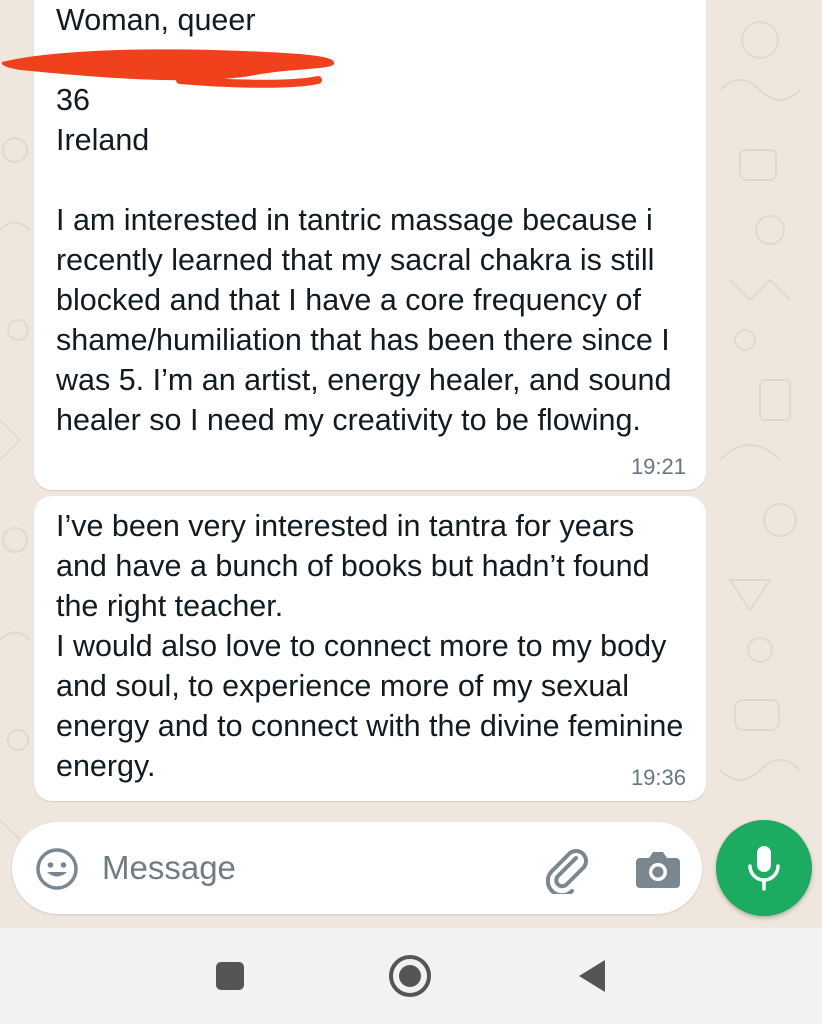  Describe the element at coordinates (312, 868) in the screenshot. I see `message-input` at that location.